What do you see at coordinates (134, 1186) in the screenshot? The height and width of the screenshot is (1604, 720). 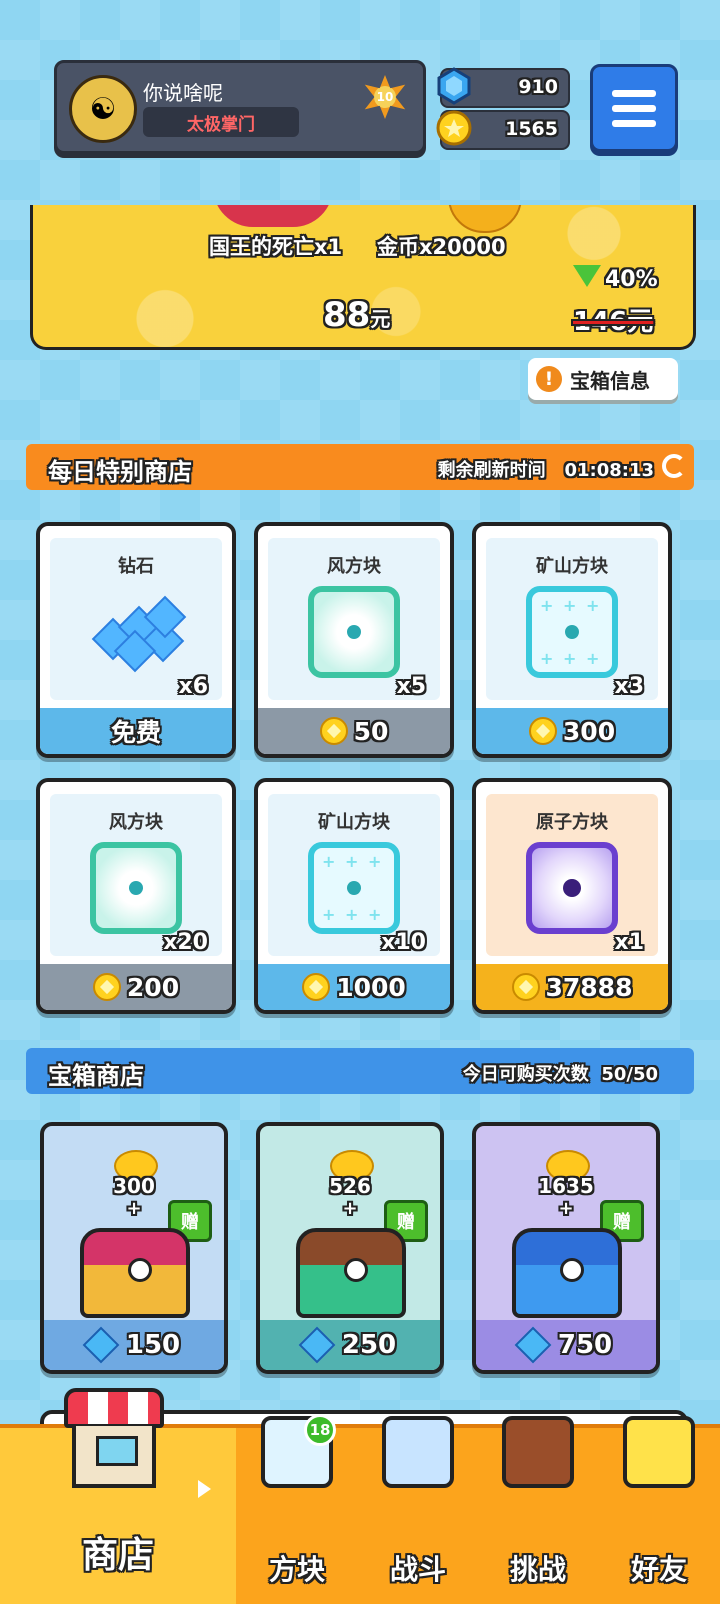 I see `chest-coin-amount: 300` at bounding box center [134, 1186].